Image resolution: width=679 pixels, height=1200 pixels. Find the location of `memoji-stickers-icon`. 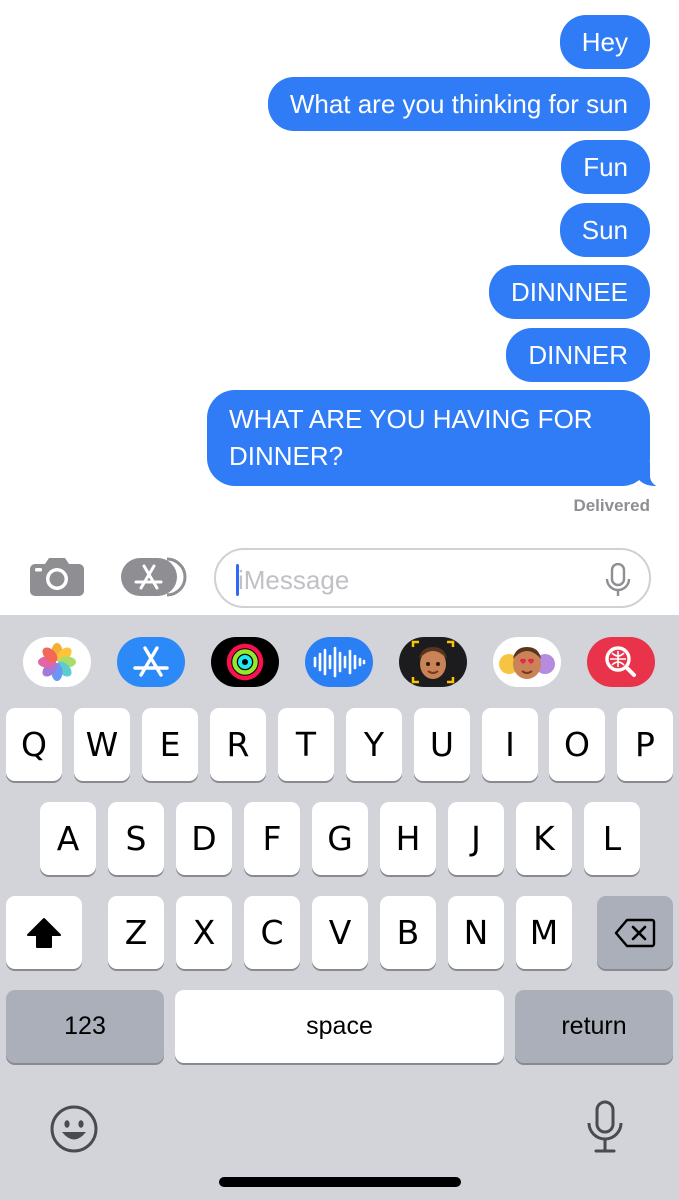

memoji-stickers-icon is located at coordinates (527, 663).